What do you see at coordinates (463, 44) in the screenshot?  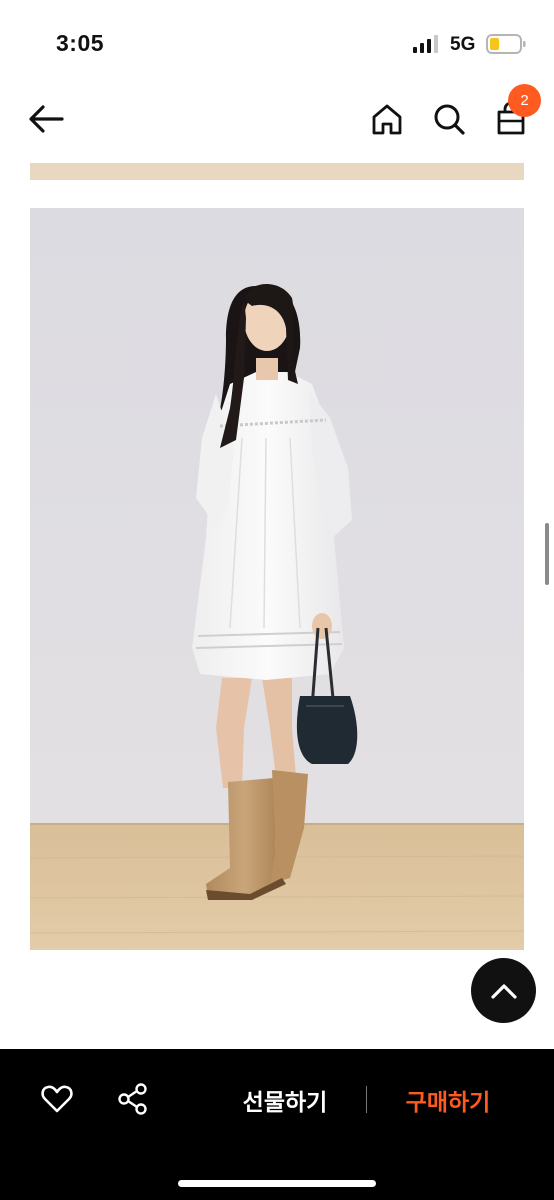 I see `network-label: 5G` at bounding box center [463, 44].